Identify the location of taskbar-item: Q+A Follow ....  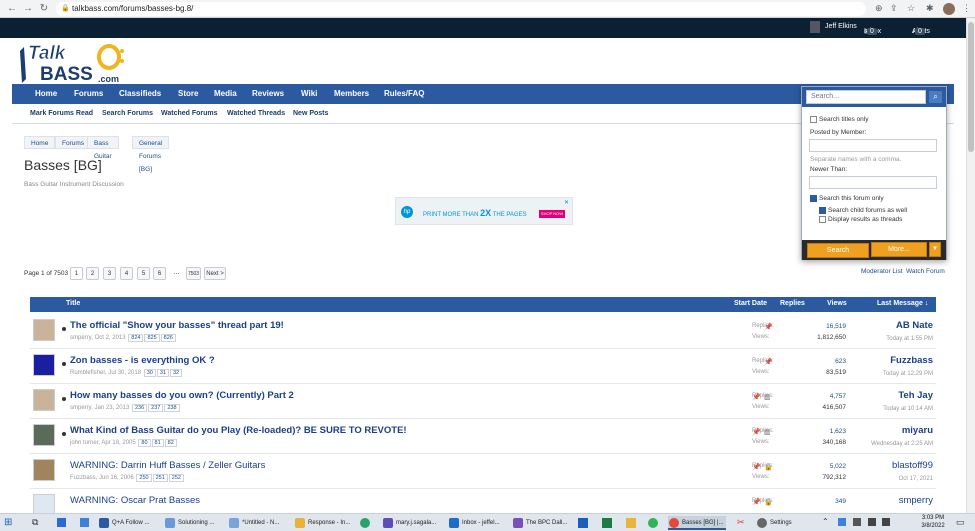
(127, 523).